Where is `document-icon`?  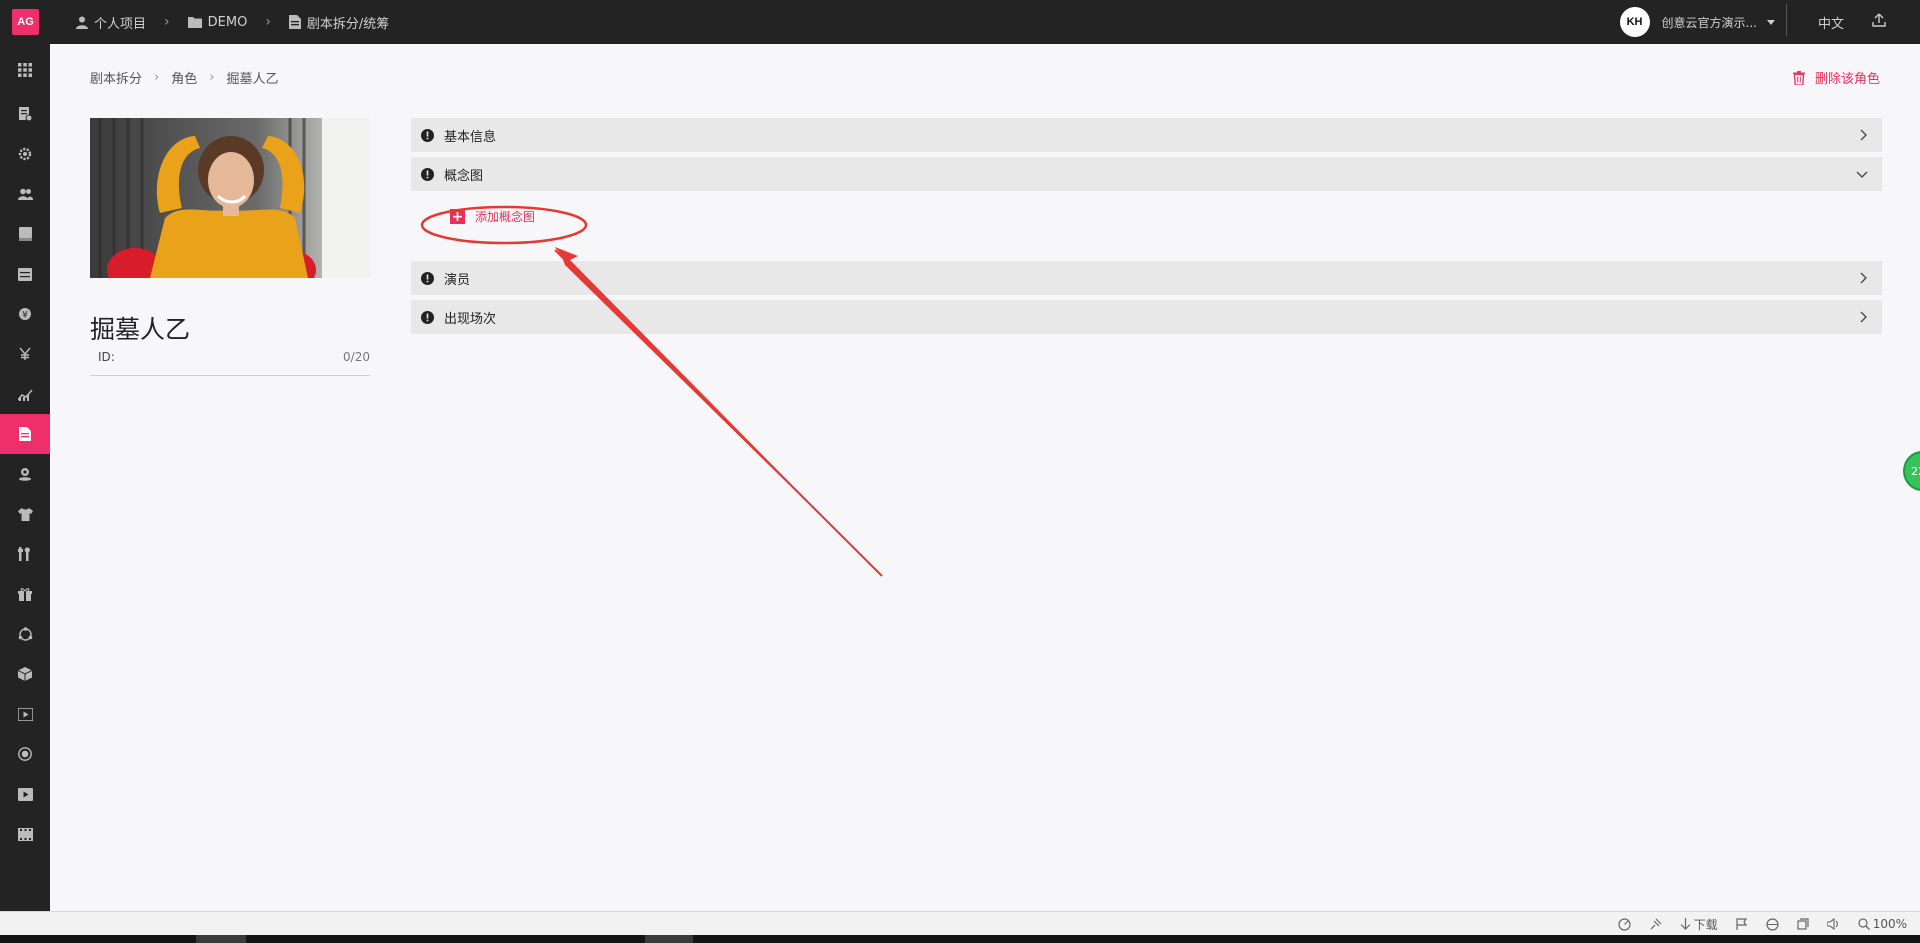 document-icon is located at coordinates (294, 22).